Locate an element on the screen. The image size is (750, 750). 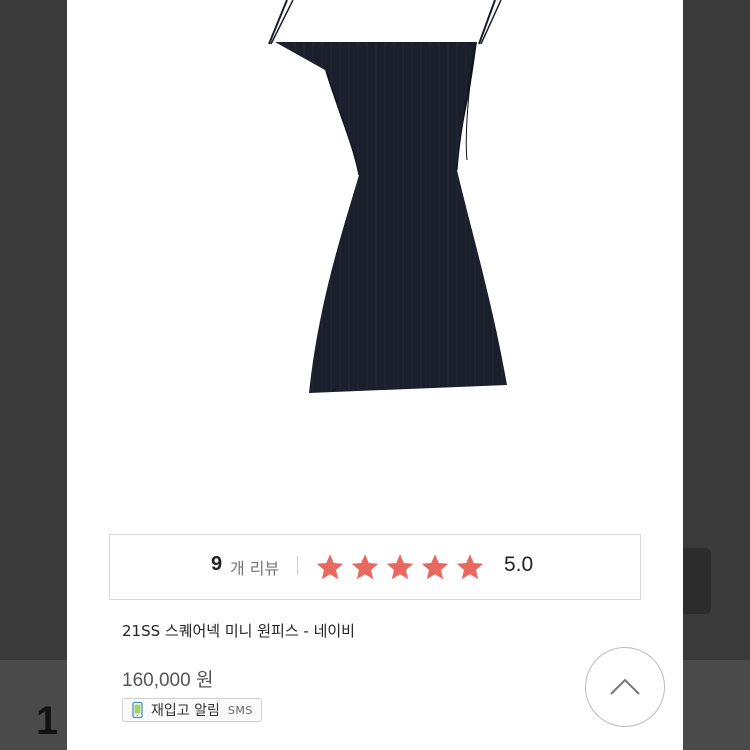
review-count-label: 개 리뷰 is located at coordinates (255, 568).